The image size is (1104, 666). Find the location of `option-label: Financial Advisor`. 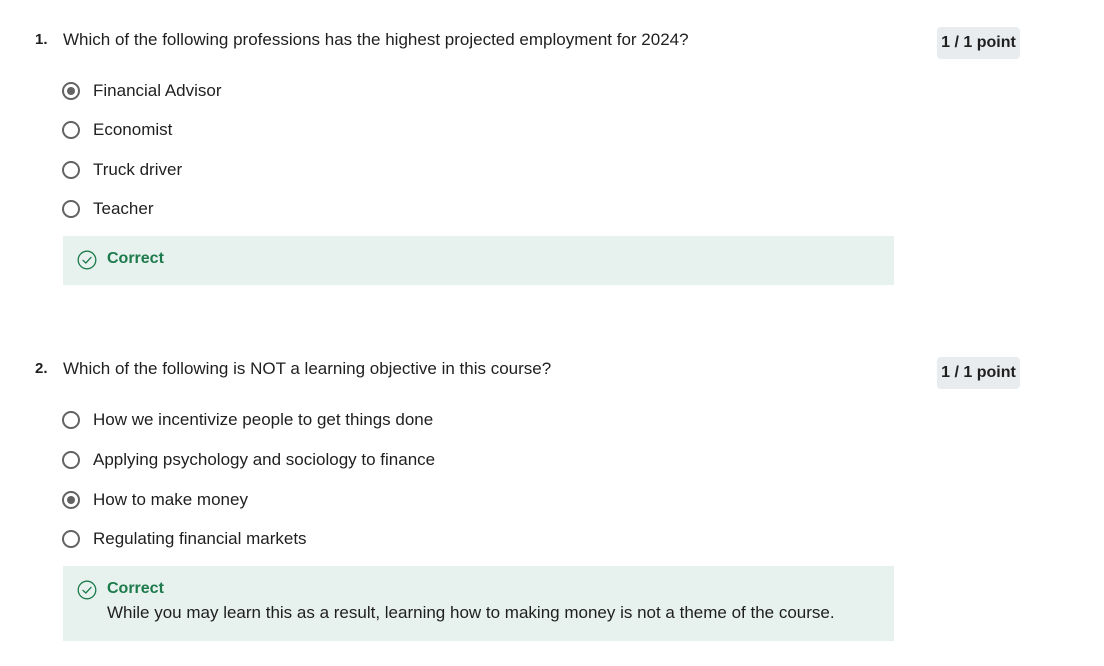

option-label: Financial Advisor is located at coordinates (157, 90).